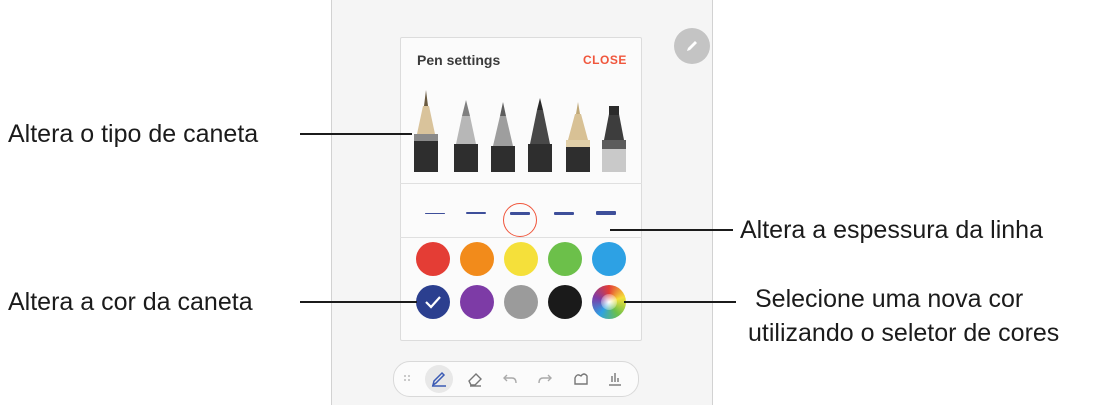  What do you see at coordinates (130, 302) in the screenshot?
I see `annotation-pen-color: Altera a cor da caneta` at bounding box center [130, 302].